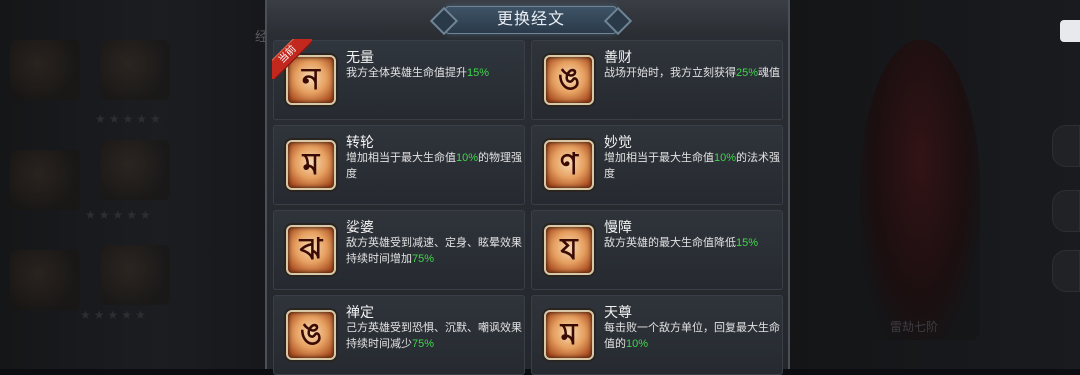 This screenshot has width=1080, height=375. I want to click on scripture-card-wuliang: ন 当前 无量 我方全体英雄生命值提升15%, so click(398, 79).